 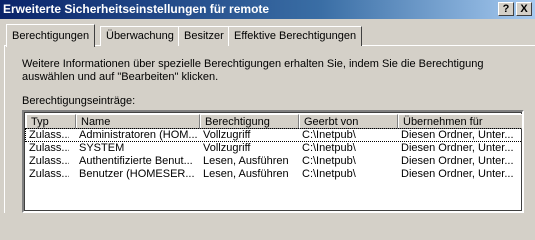 I want to click on close-button: X, so click(x=524, y=9).